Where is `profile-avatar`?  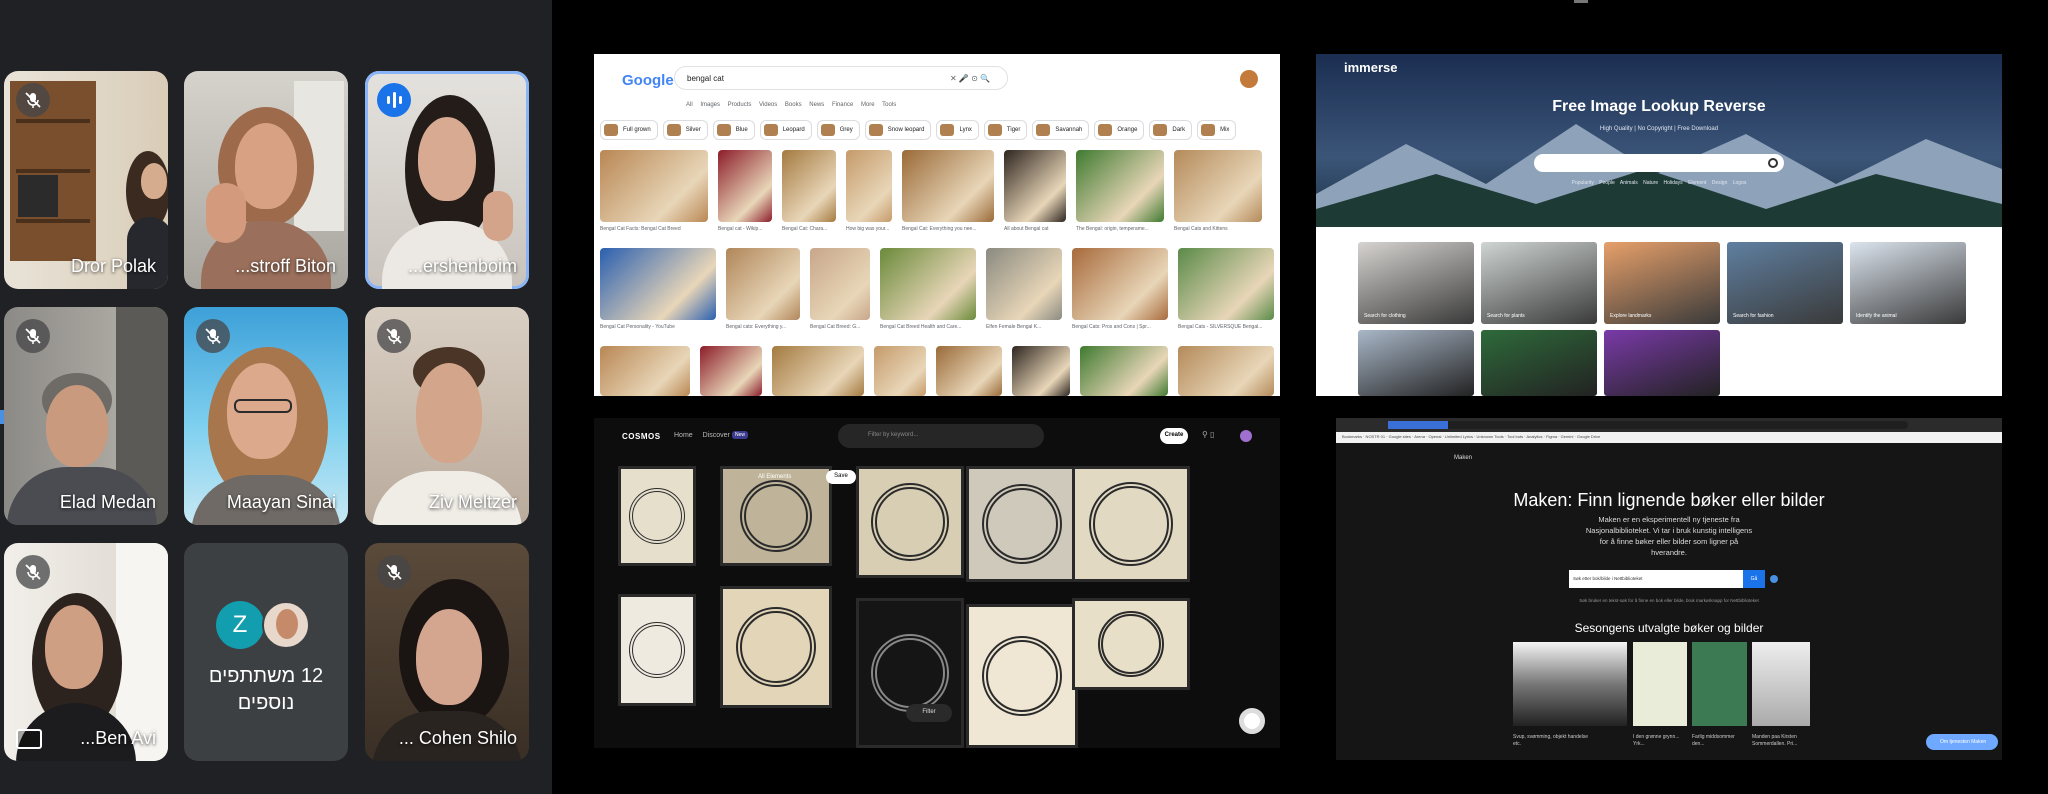 profile-avatar is located at coordinates (1246, 436).